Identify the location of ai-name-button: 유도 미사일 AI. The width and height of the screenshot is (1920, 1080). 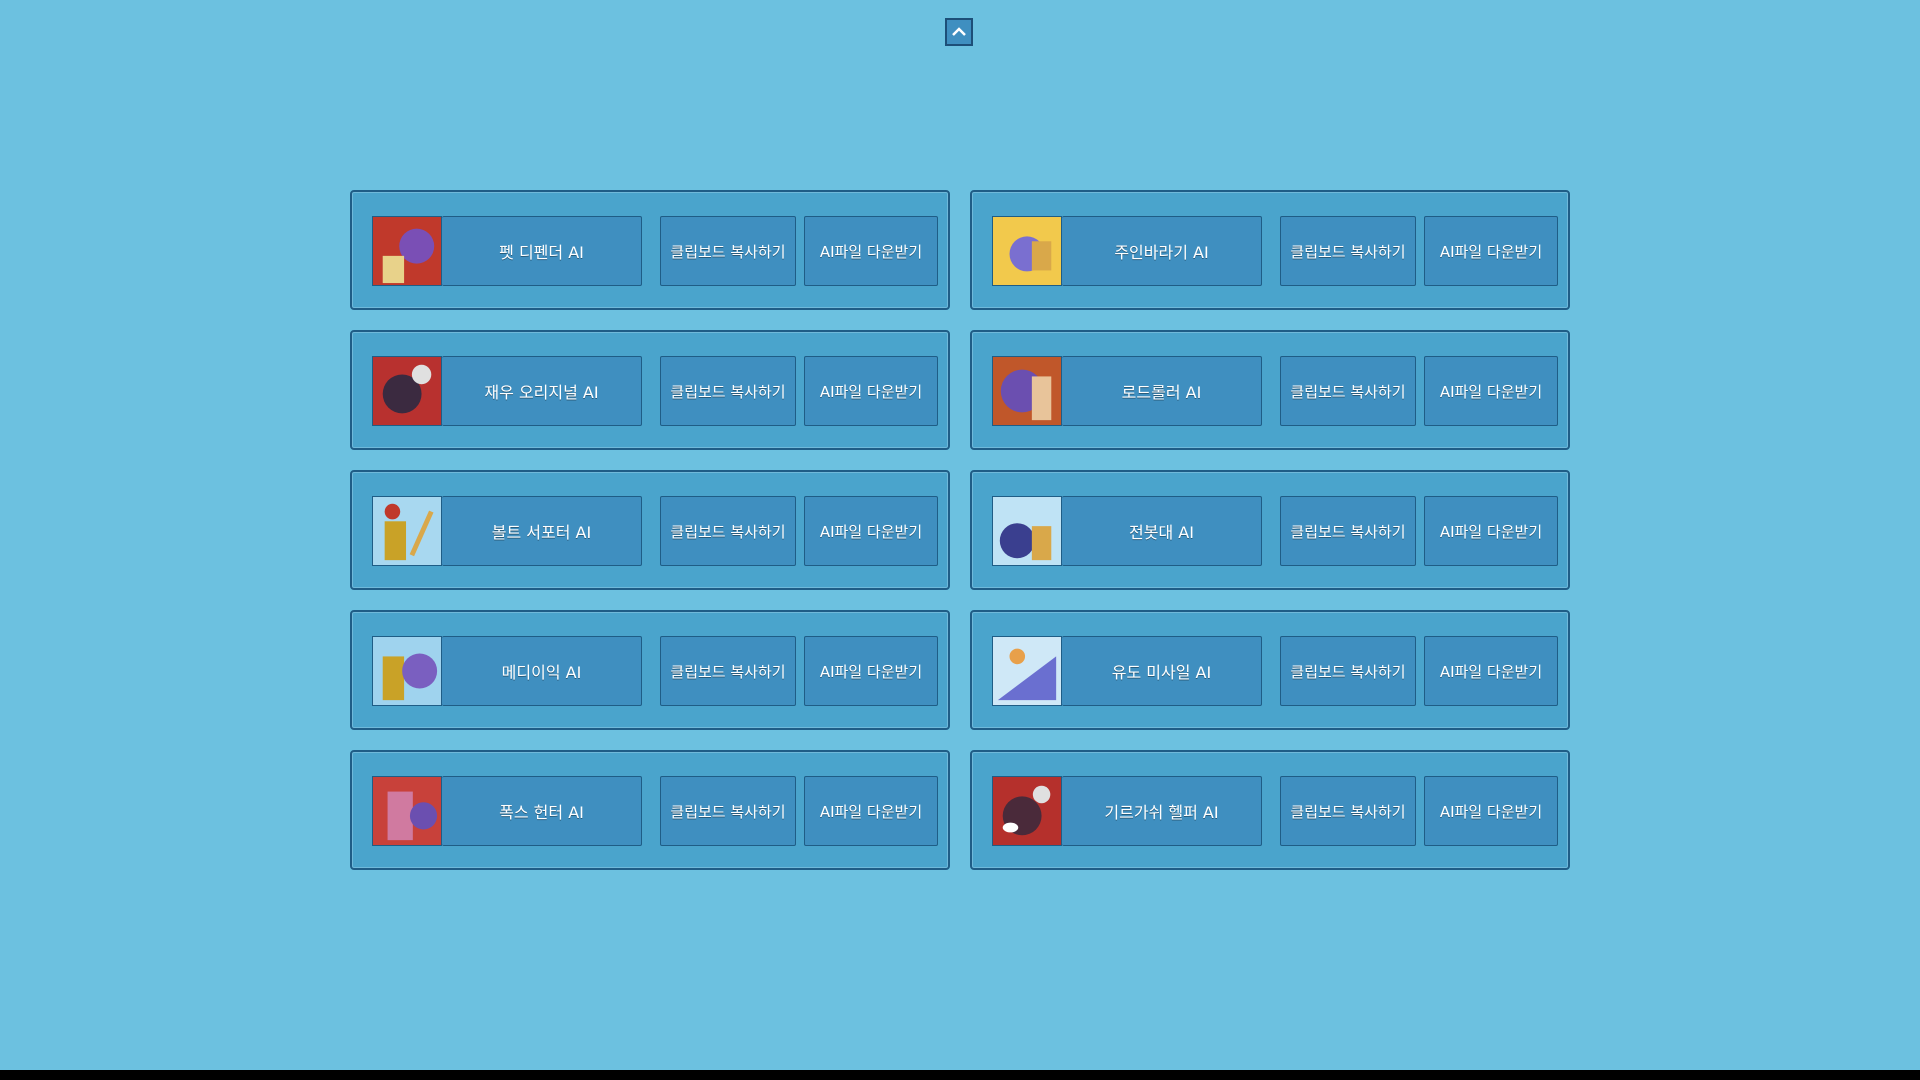
(1162, 671).